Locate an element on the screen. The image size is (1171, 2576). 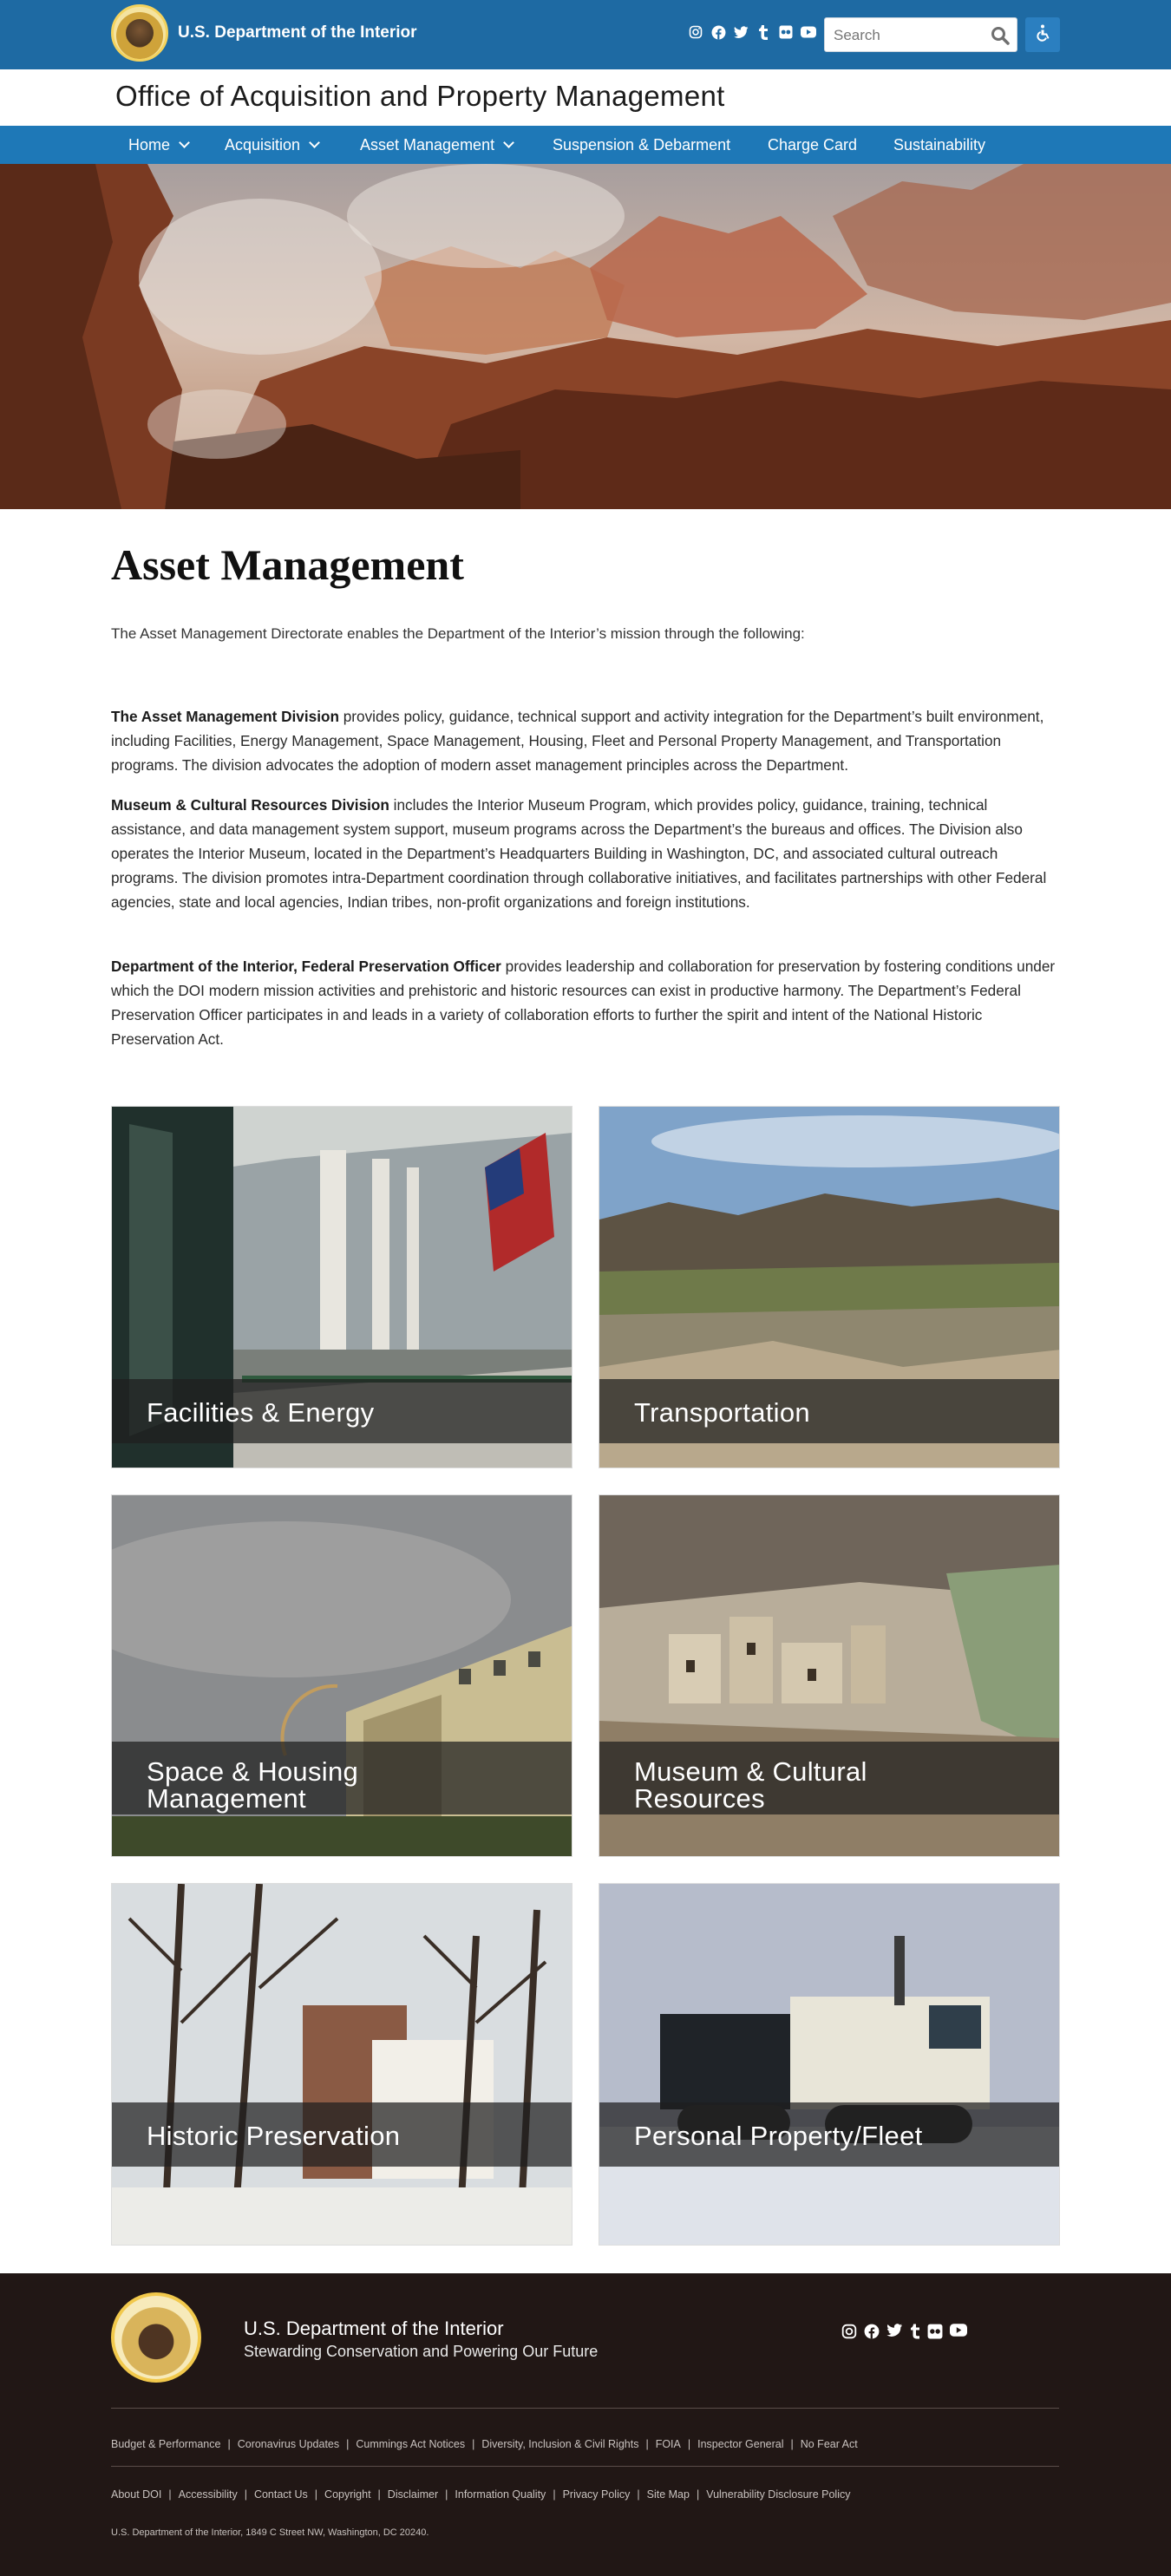
card-label: Museum & Cultural Resources is located at coordinates (751, 1785).